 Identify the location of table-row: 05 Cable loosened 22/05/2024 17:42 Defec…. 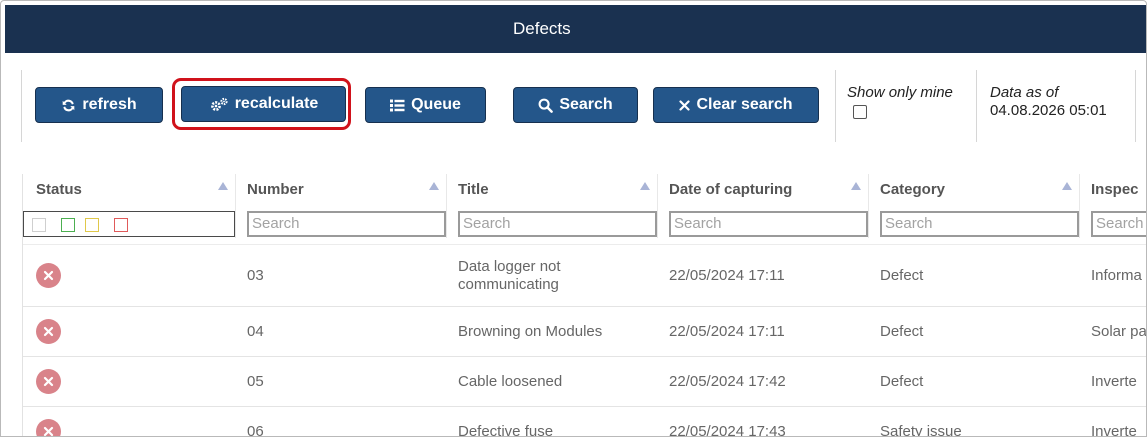
(584, 381).